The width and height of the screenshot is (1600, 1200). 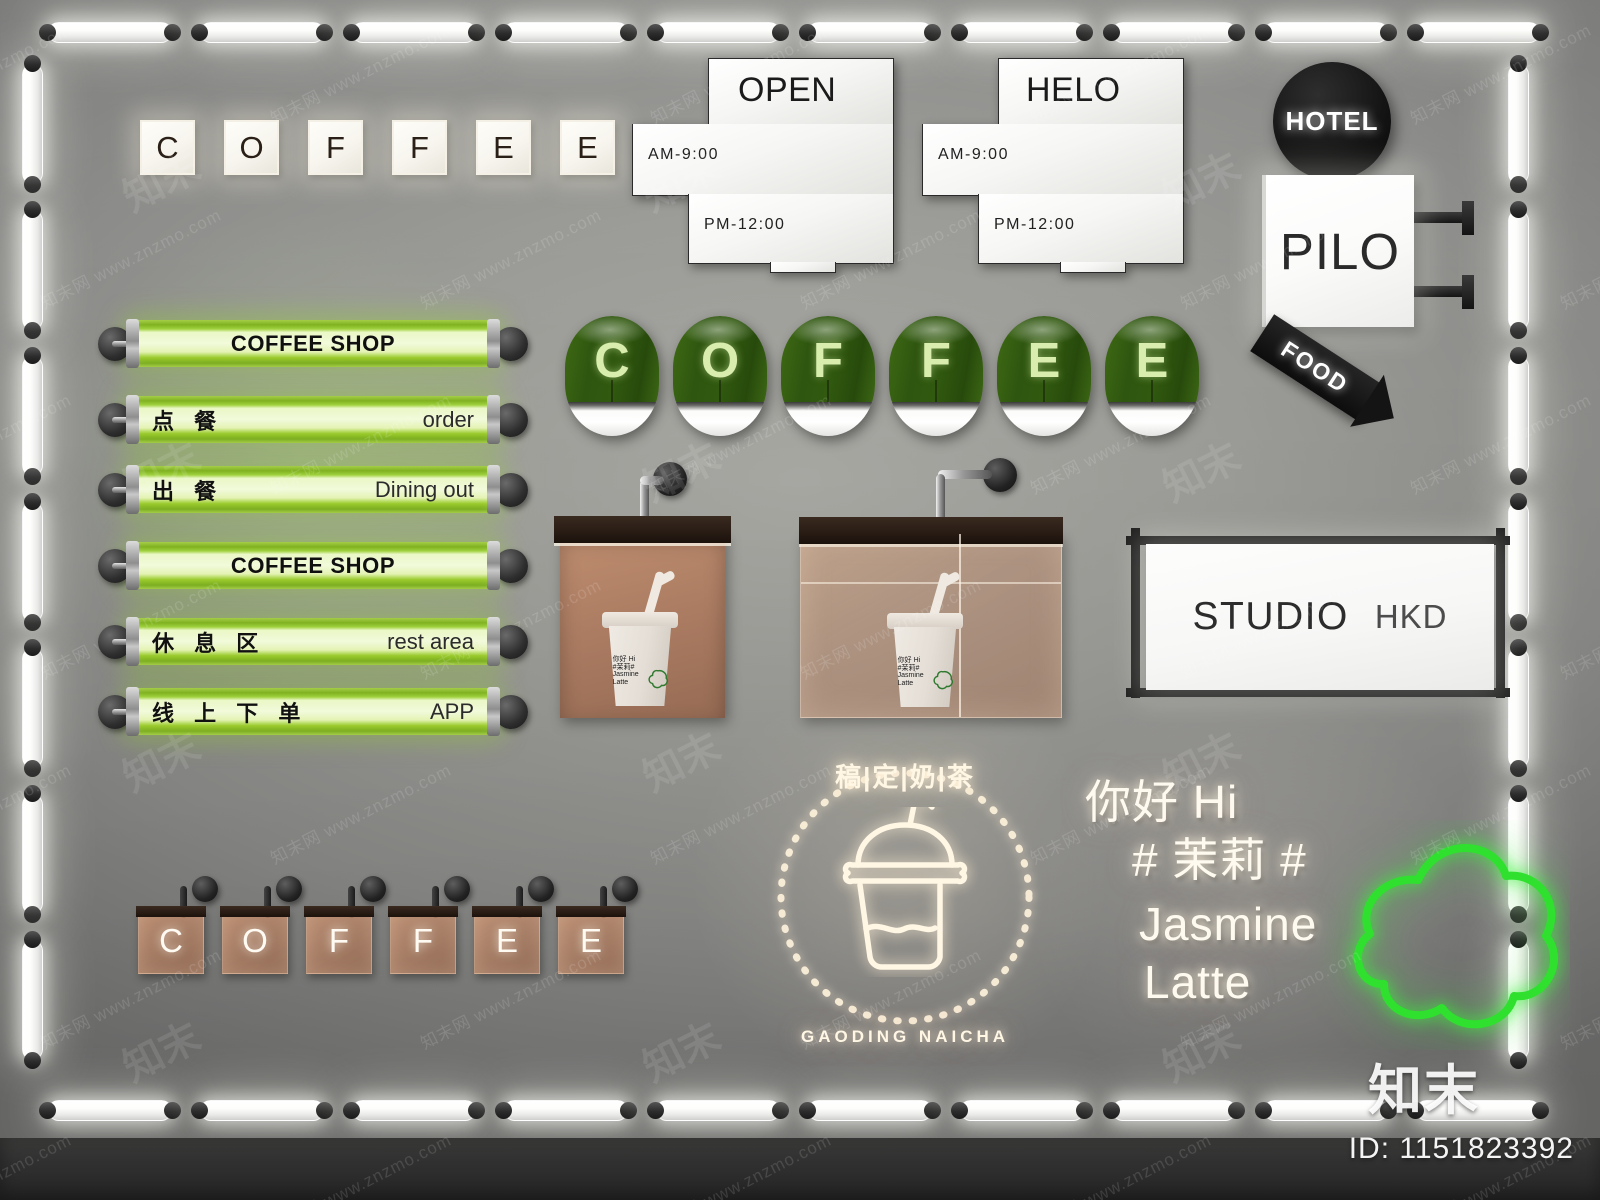 I want to click on cube-6-letter: E, so click(x=590, y=940).